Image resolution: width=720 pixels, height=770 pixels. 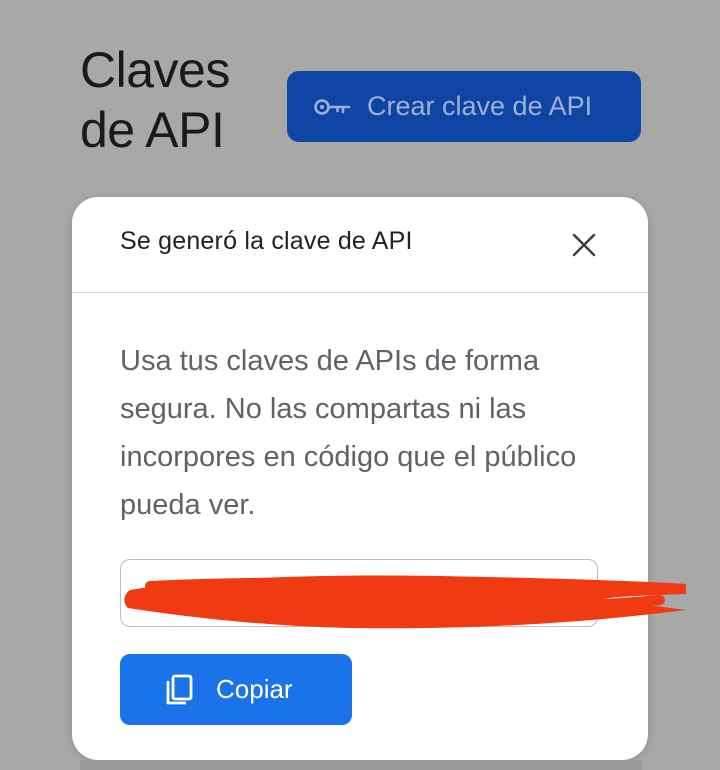 What do you see at coordinates (254, 689) in the screenshot?
I see `copy-label: Copiar` at bounding box center [254, 689].